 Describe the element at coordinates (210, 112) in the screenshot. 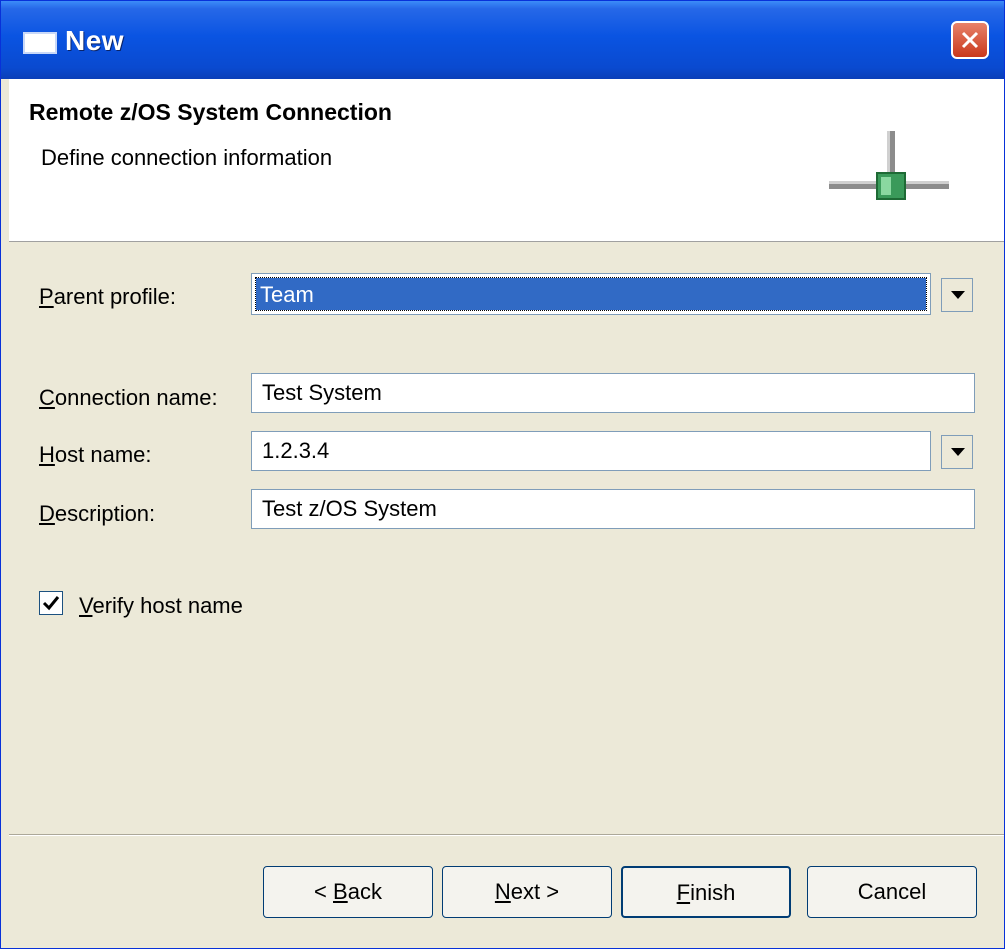

I see `page-title: Remote z/OS System Connection` at that location.